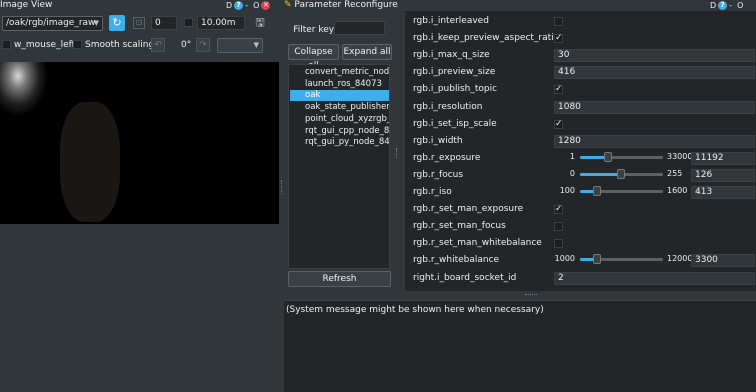 This screenshot has width=756, height=392. Describe the element at coordinates (680, 259) in the screenshot. I see `slider-max-label: 12000` at that location.